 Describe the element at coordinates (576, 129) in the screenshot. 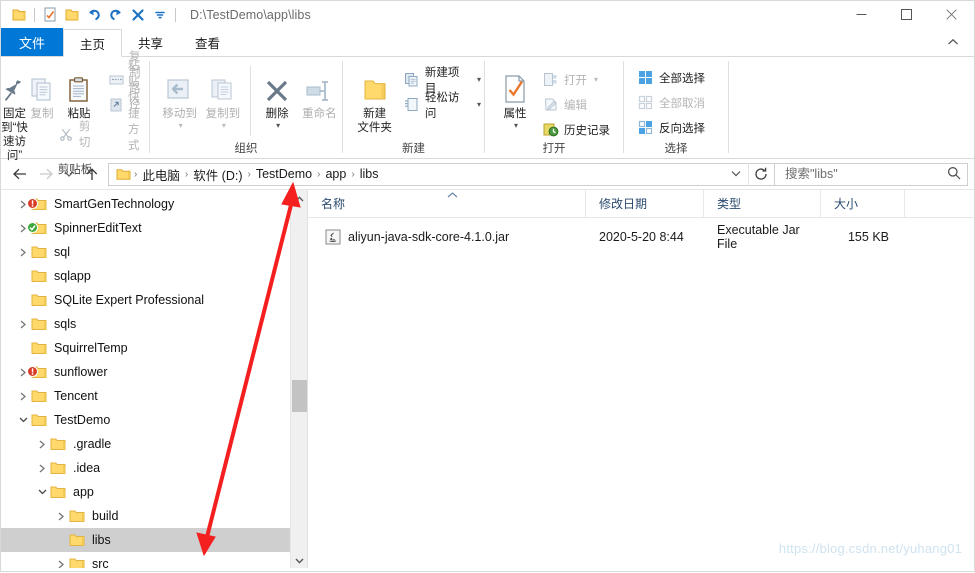

I see `history-button: 历史记录` at that location.